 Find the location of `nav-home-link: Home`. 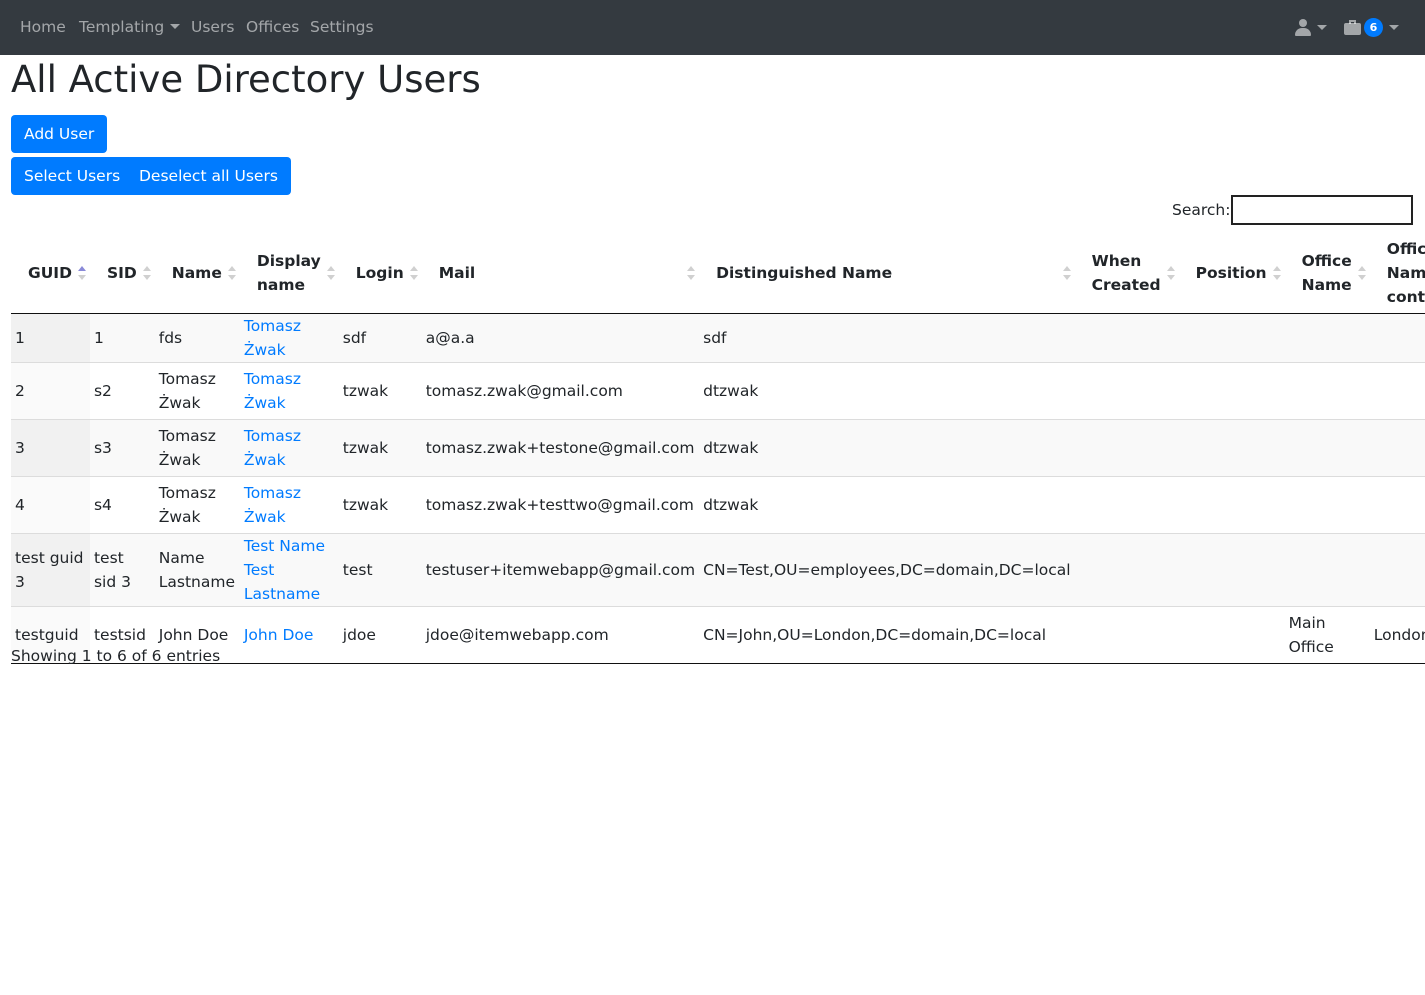

nav-home-link: Home is located at coordinates (43, 27).